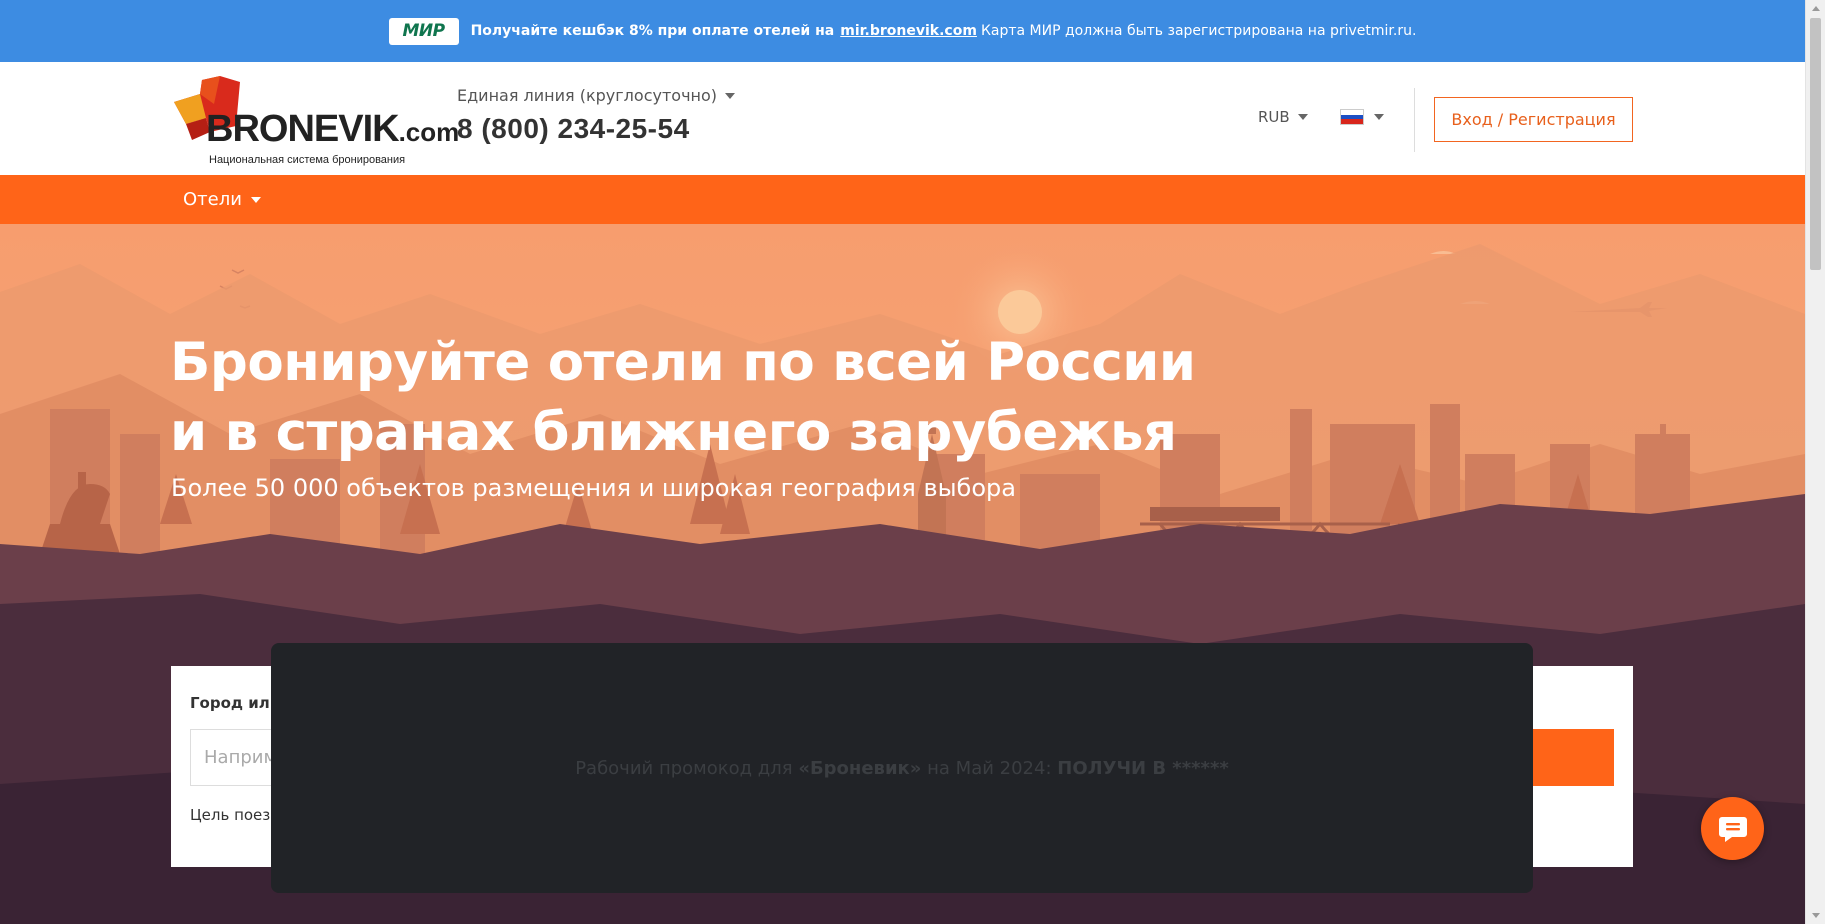 This screenshot has height=924, width=1825. Describe the element at coordinates (652, 31) in the screenshot. I see `promo-text: Получайте кешбэк 8% при оплате отелей на` at that location.